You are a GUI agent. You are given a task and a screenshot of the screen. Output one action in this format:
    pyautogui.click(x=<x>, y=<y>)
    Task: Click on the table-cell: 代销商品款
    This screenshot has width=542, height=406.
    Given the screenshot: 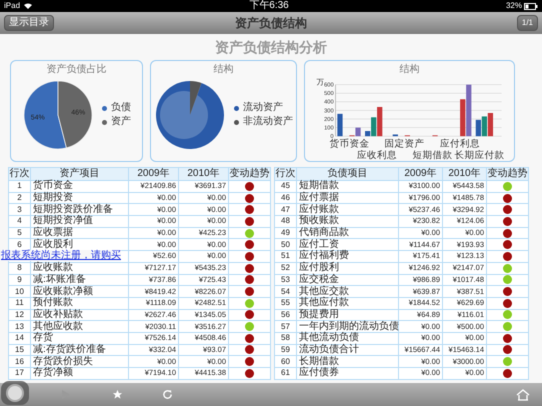 What is the action you would take?
    pyautogui.click(x=348, y=234)
    